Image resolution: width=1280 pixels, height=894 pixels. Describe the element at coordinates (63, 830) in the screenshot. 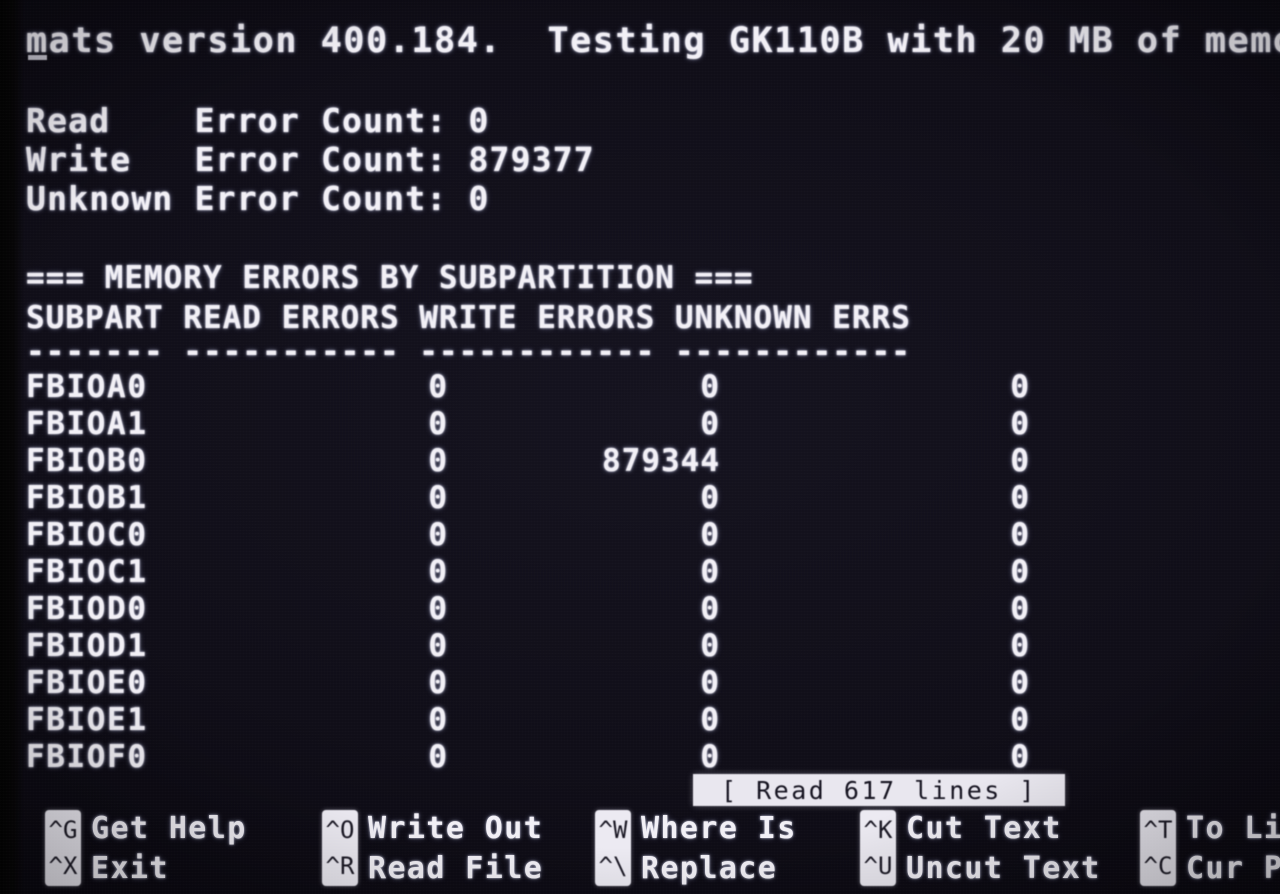

I see `shortcut-key-top: ^G` at that location.